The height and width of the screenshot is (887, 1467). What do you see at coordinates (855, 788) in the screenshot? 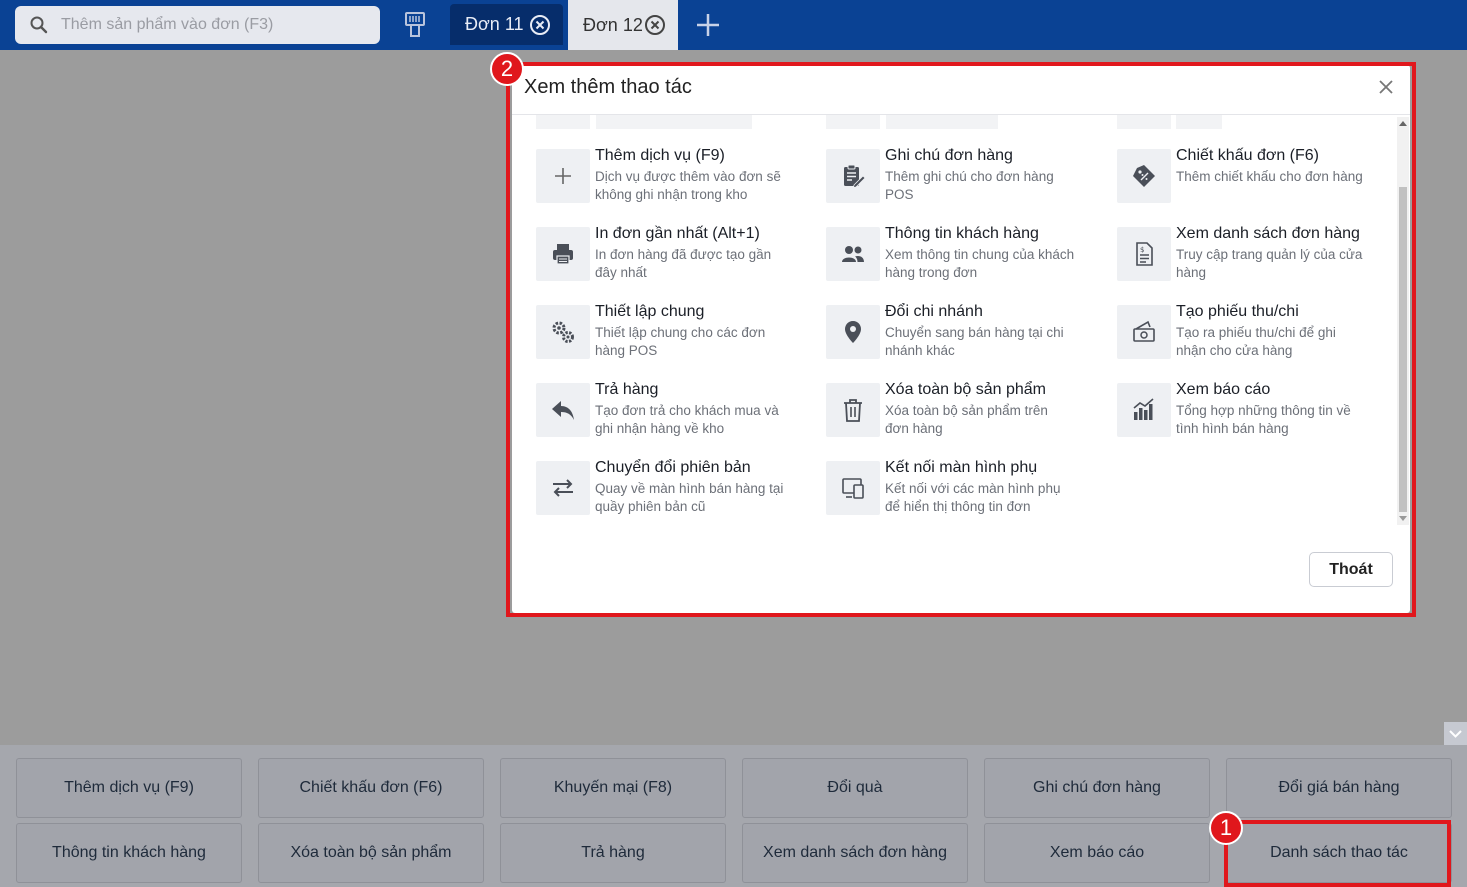
I see `action-gift-exchange-button: Đổi quà` at bounding box center [855, 788].